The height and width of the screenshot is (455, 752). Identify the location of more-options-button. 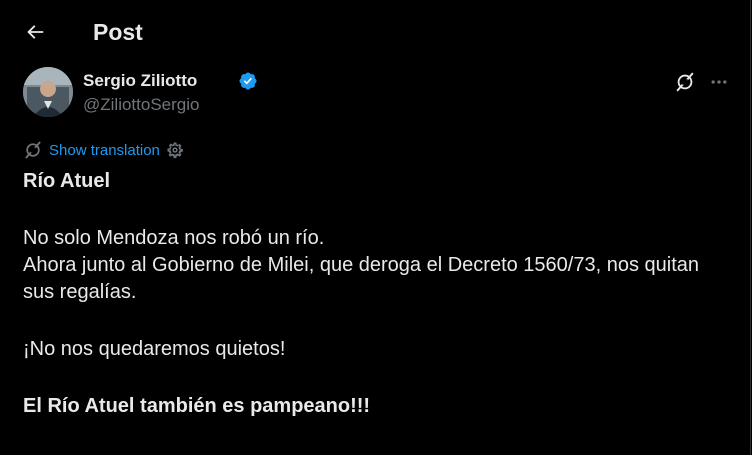
(719, 82).